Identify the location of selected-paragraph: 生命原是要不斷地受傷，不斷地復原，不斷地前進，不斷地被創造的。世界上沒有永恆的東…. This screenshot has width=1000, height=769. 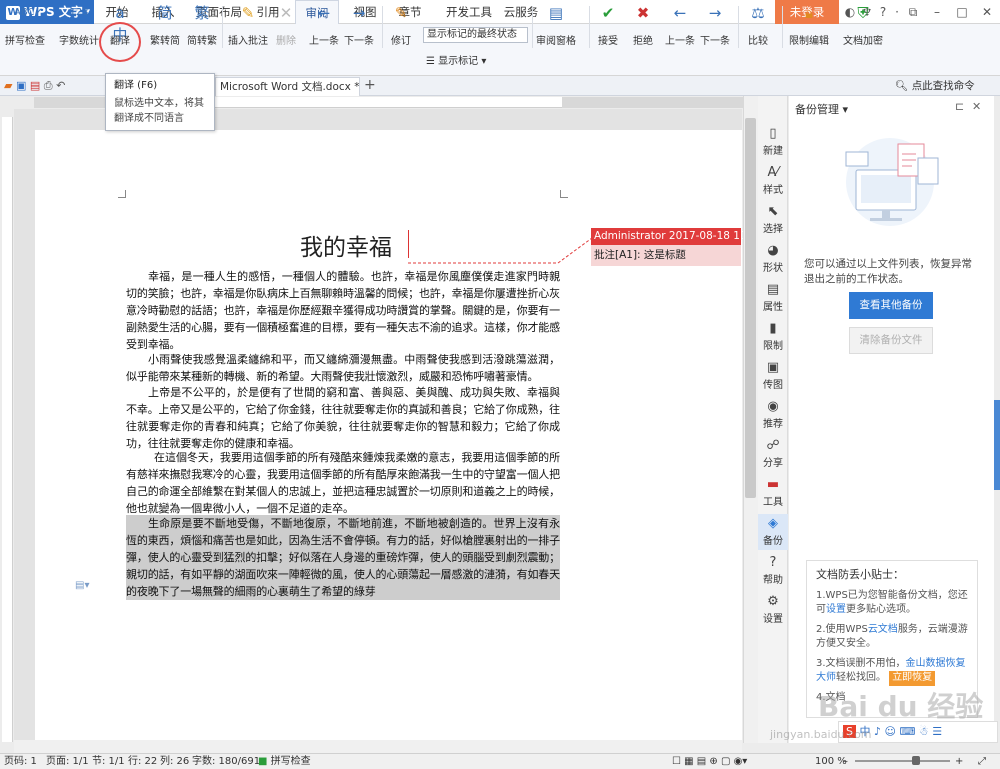
(343, 558).